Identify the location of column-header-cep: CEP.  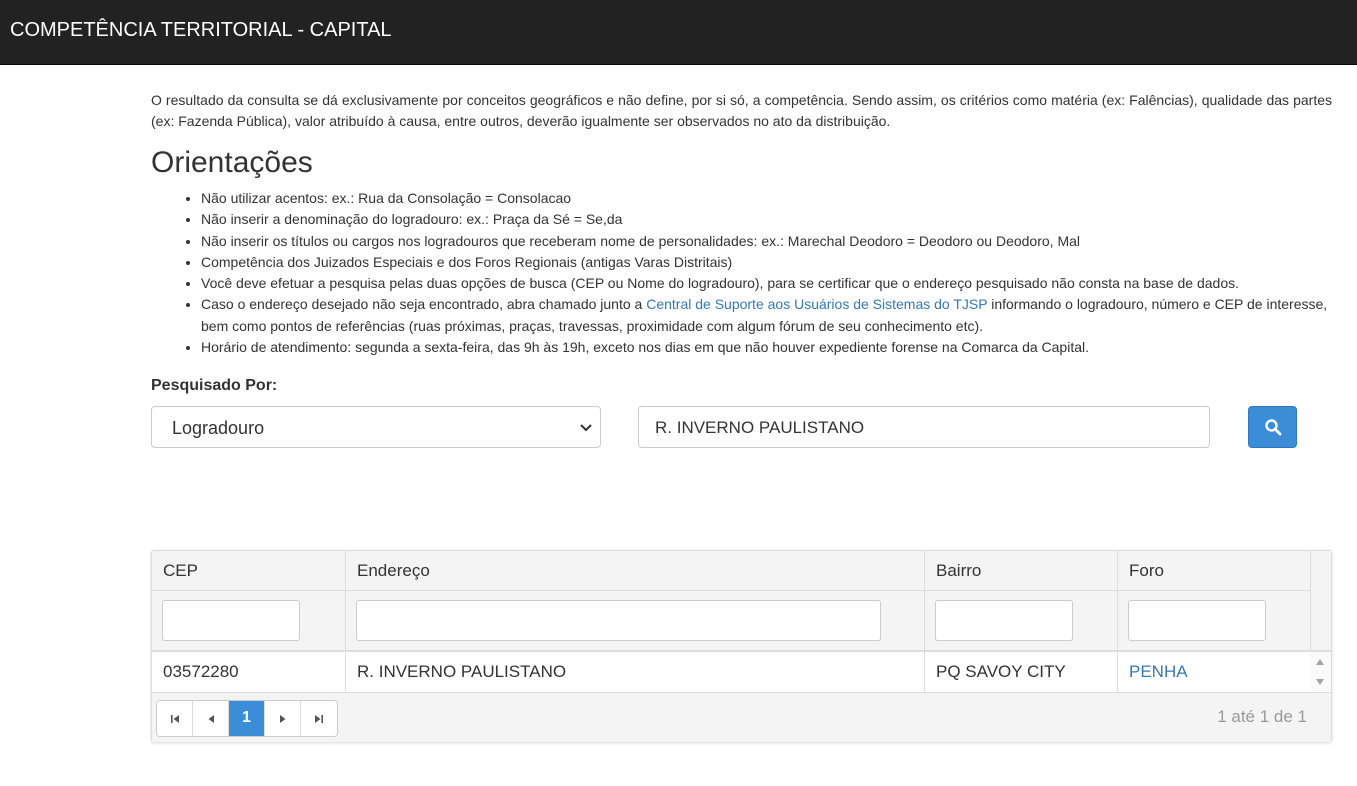
(249, 600).